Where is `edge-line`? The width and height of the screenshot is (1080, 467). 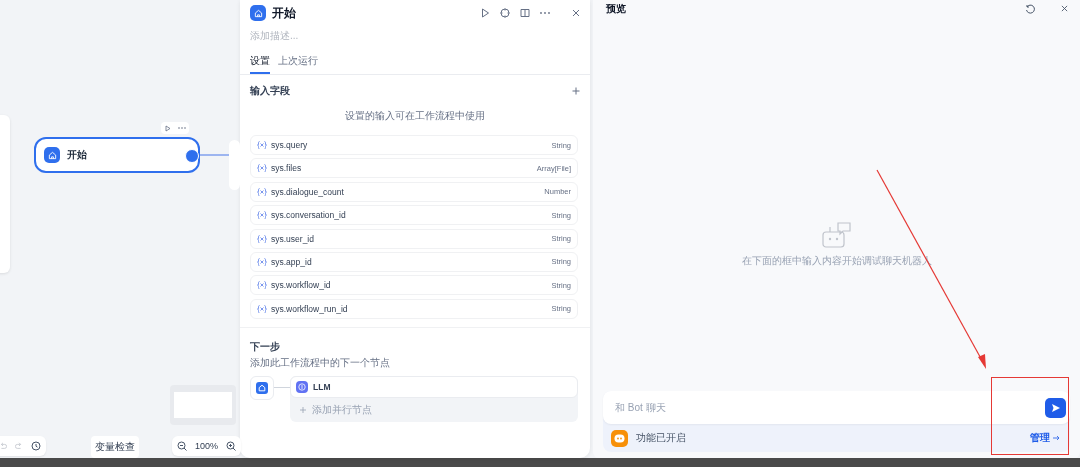 edge-line is located at coordinates (213, 155).